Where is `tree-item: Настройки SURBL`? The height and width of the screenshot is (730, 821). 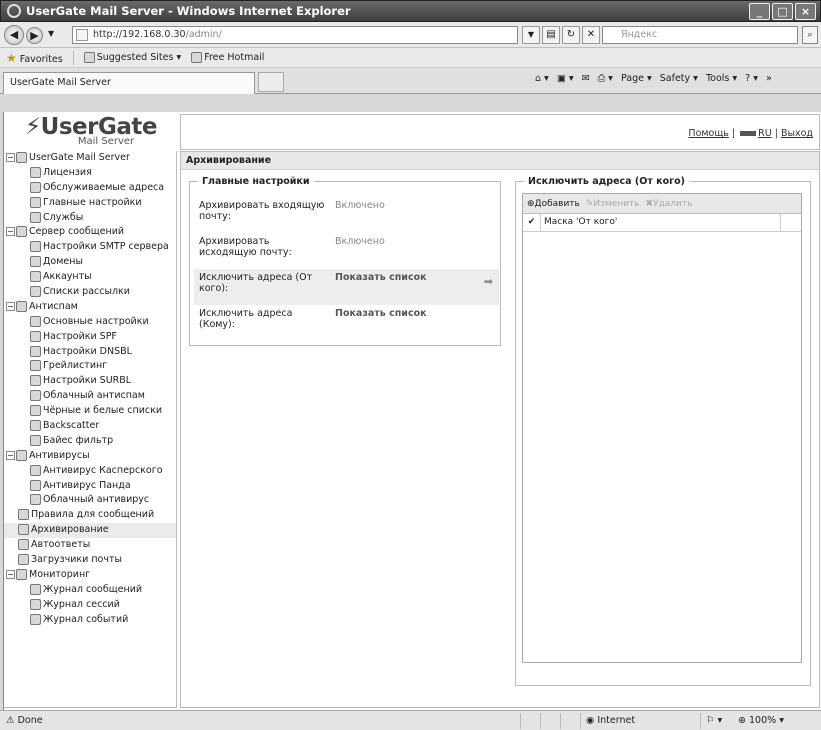
tree-item: Настройки SURBL is located at coordinates (90, 381).